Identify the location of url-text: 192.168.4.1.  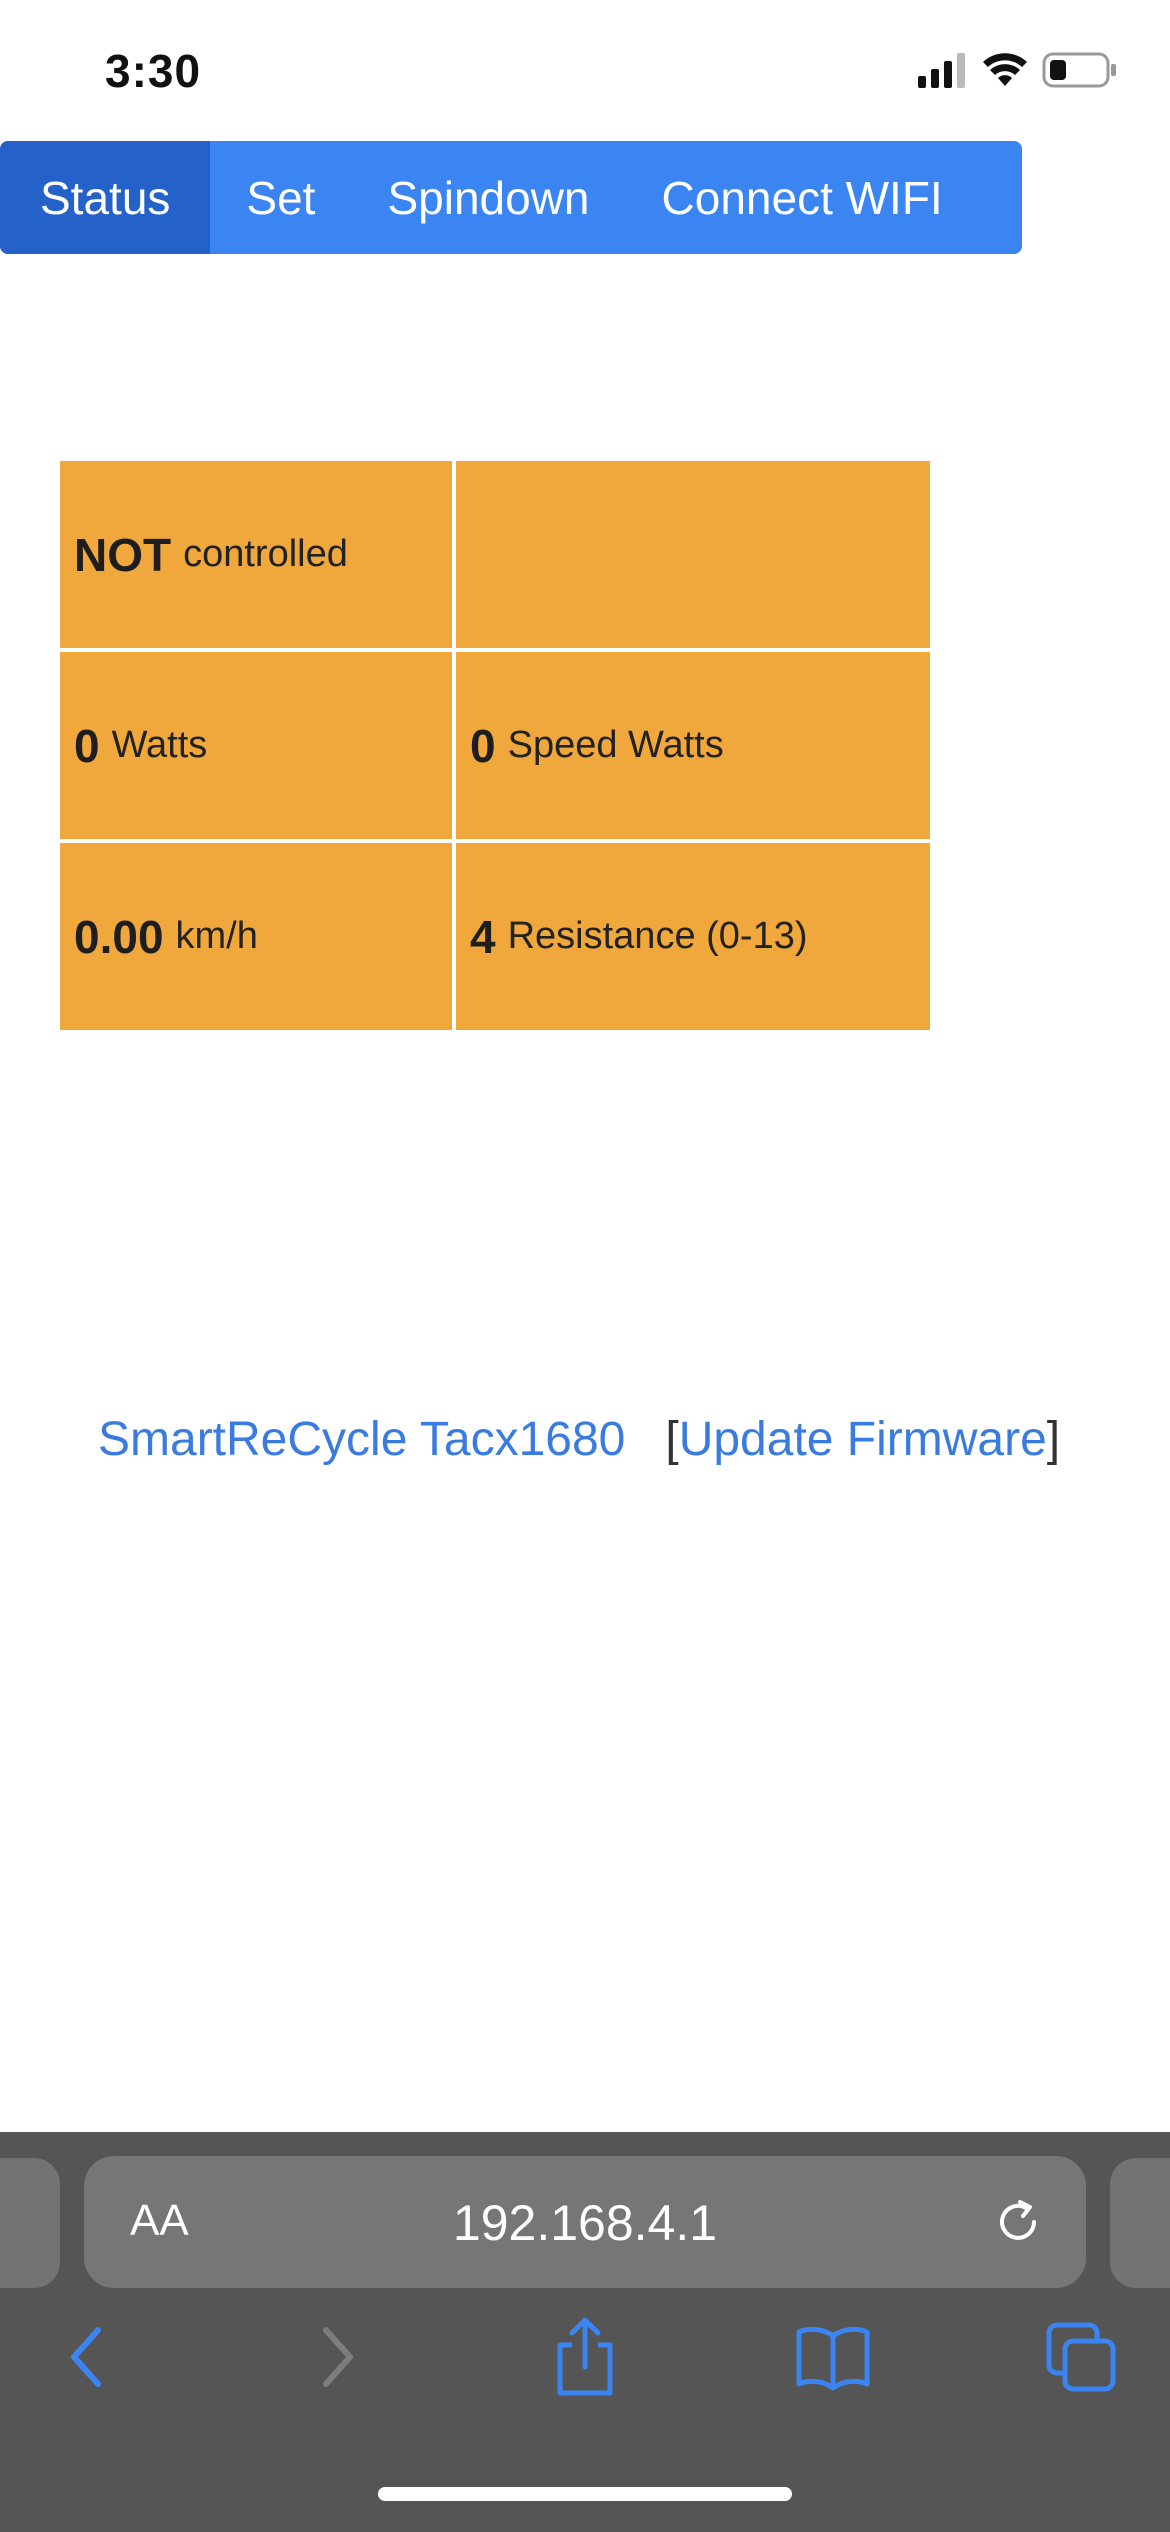
(585, 2223).